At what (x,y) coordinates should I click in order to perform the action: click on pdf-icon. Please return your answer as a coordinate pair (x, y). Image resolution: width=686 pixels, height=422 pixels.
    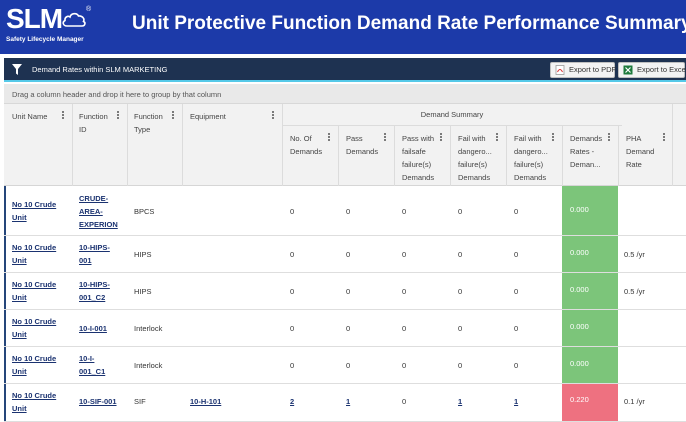
    Looking at the image, I should click on (560, 70).